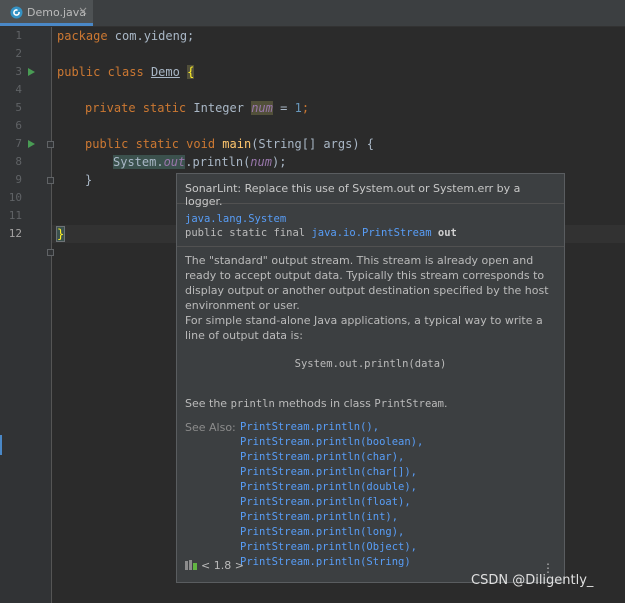 Image resolution: width=625 pixels, height=603 pixels. Describe the element at coordinates (15, 197) in the screenshot. I see `line-number: 10` at that location.